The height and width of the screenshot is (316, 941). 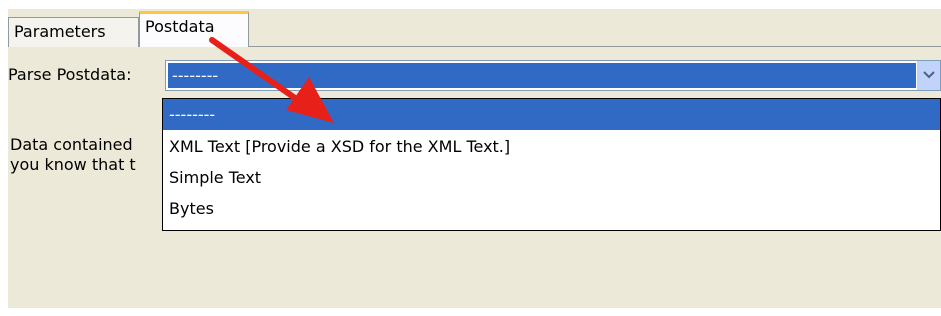 I want to click on description-line-1: Data contained, so click(x=71, y=144).